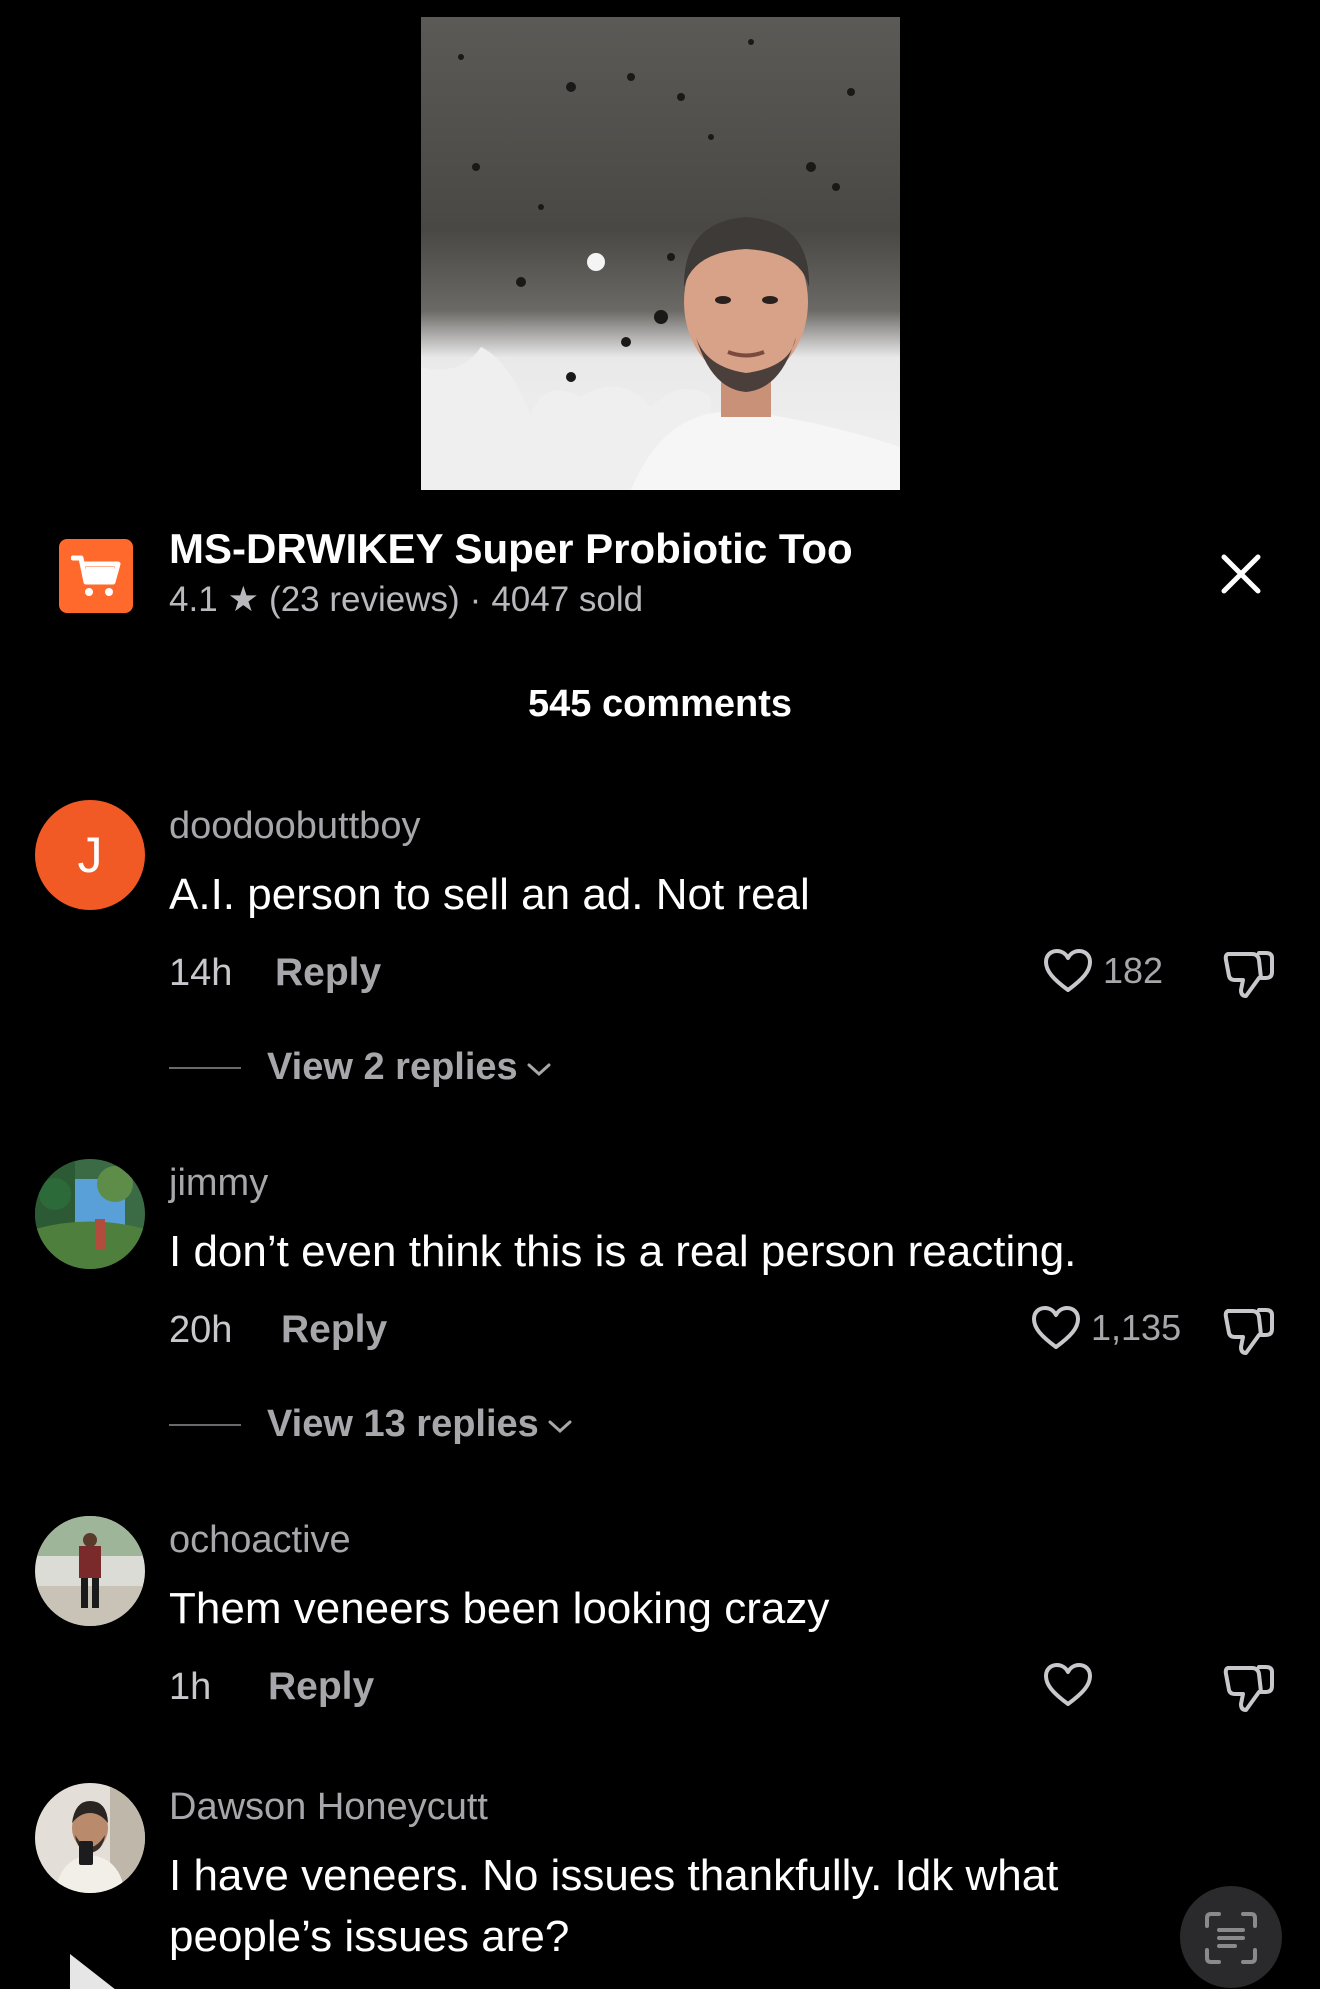  What do you see at coordinates (294, 826) in the screenshot?
I see `comment-username: doodoobuttboy` at bounding box center [294, 826].